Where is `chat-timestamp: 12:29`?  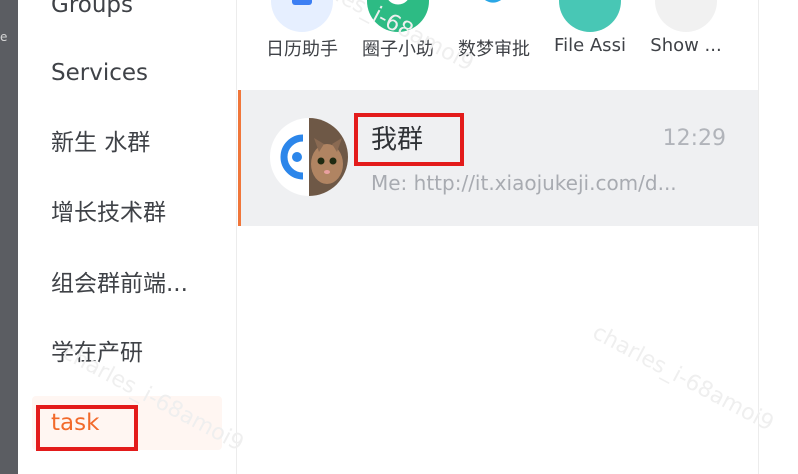
chat-timestamp: 12:29 is located at coordinates (694, 138).